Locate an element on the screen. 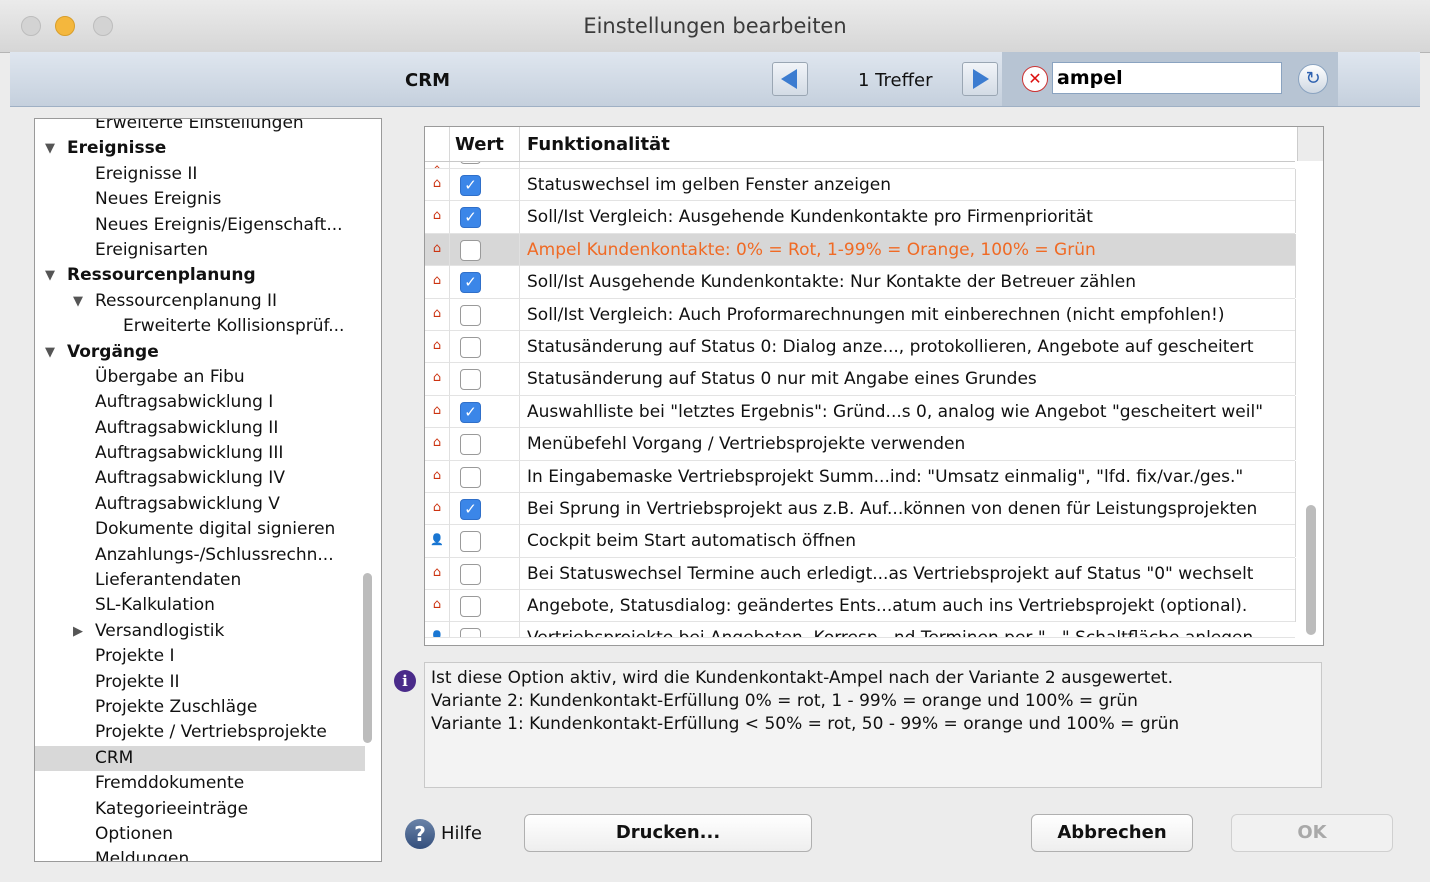  ok-button: OK is located at coordinates (1312, 833).